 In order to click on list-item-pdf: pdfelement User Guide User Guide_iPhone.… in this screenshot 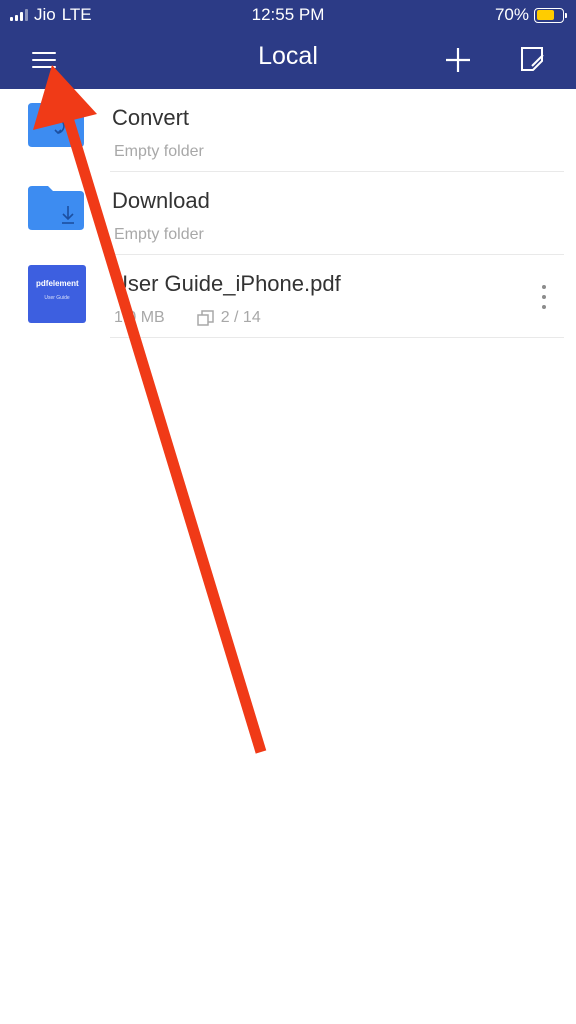, I will do `click(288, 296)`.